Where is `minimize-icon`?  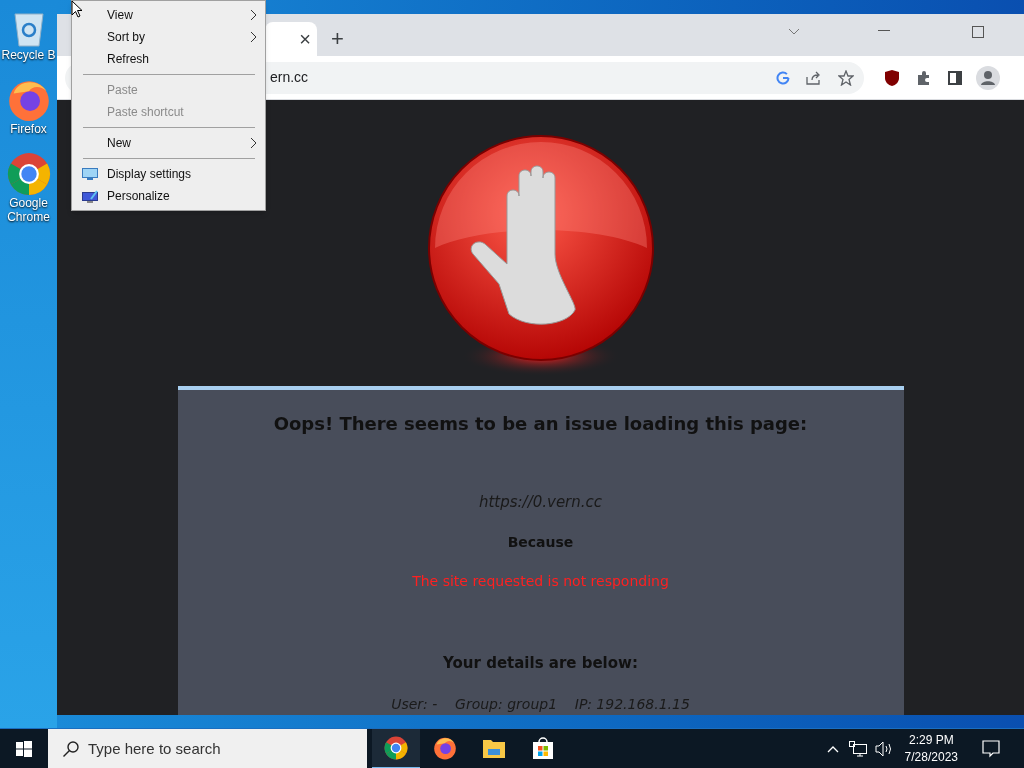
minimize-icon is located at coordinates (884, 31).